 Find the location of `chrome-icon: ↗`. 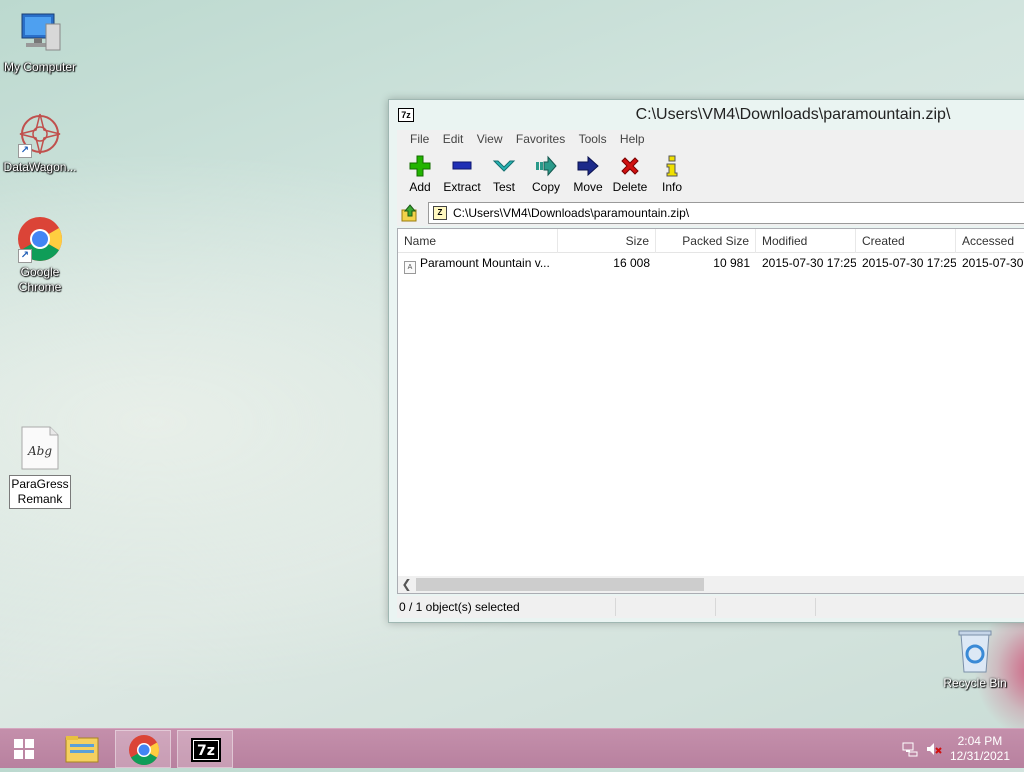

chrome-icon: ↗ is located at coordinates (40, 239).